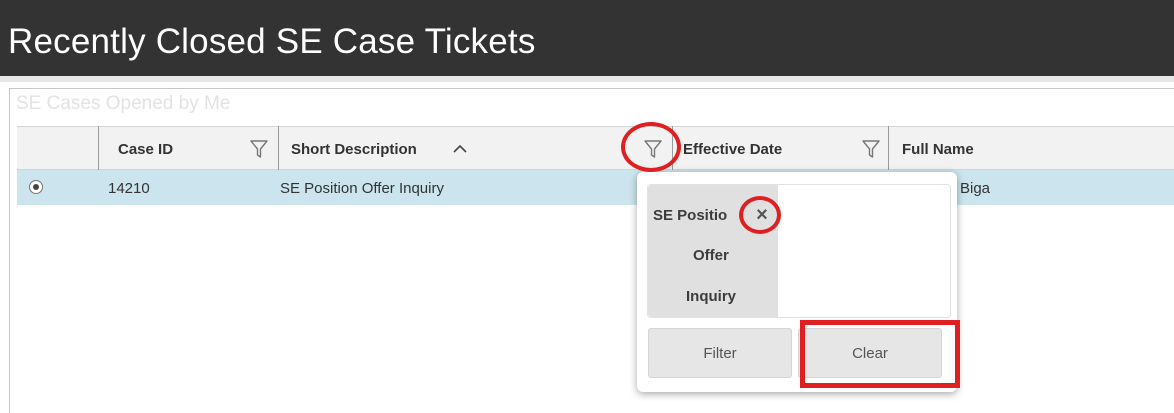 The width and height of the screenshot is (1174, 413). I want to click on cell-short-description: SE Position Offer Inquiry, so click(362, 188).